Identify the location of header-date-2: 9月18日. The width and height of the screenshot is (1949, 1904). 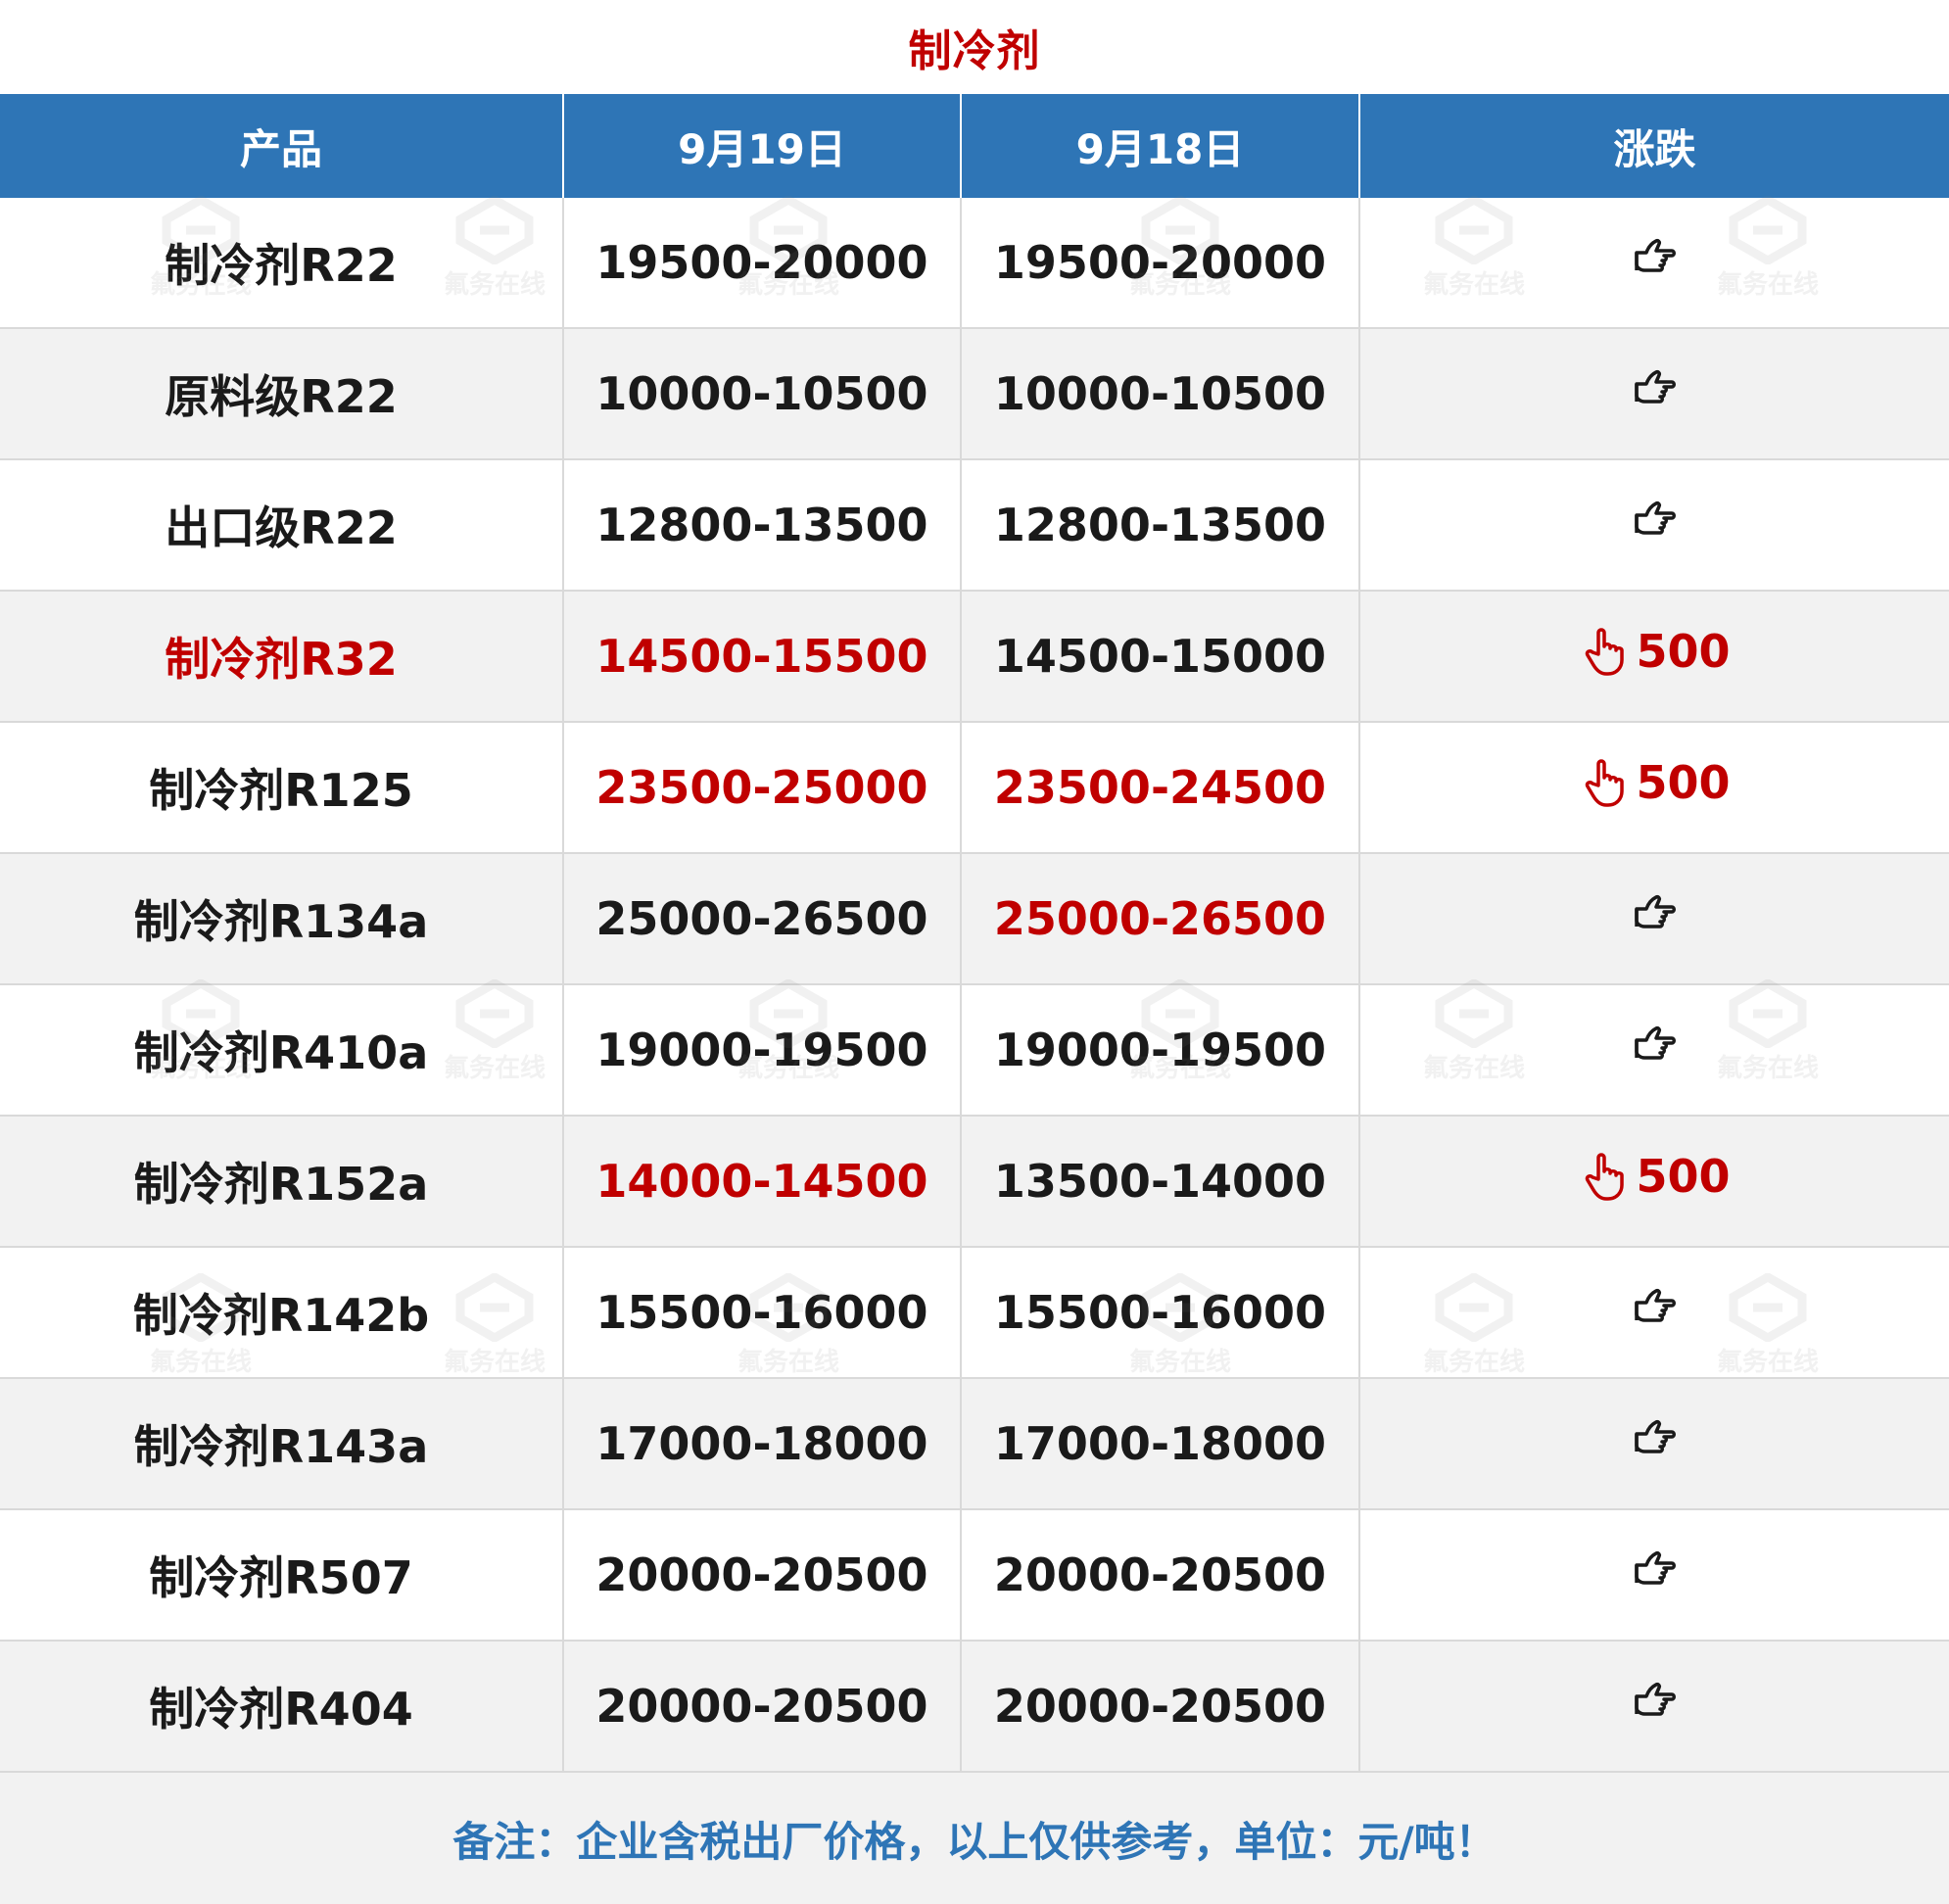
(1160, 146).